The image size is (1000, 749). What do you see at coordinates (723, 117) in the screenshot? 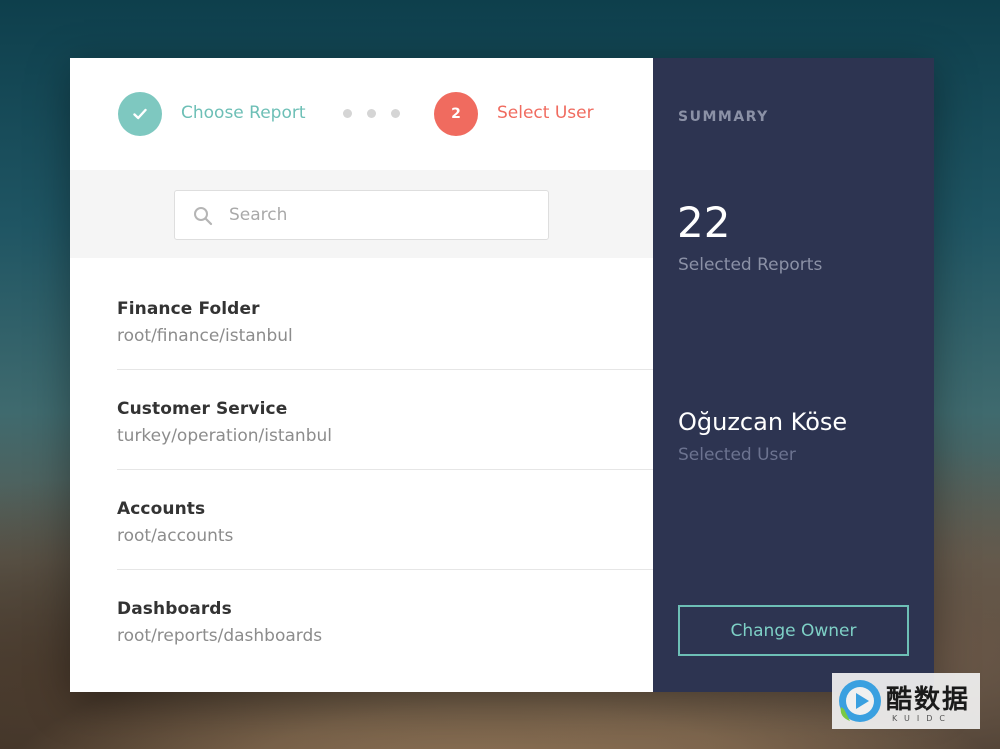
I see `summary-heading: SUMMARY` at bounding box center [723, 117].